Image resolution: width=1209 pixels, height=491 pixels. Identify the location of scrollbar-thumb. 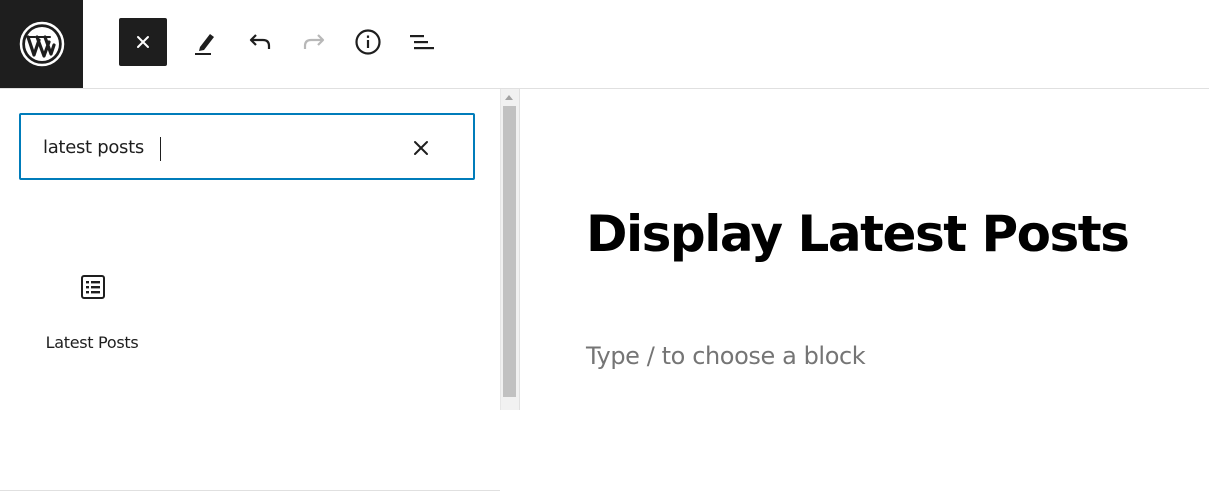
(509, 251).